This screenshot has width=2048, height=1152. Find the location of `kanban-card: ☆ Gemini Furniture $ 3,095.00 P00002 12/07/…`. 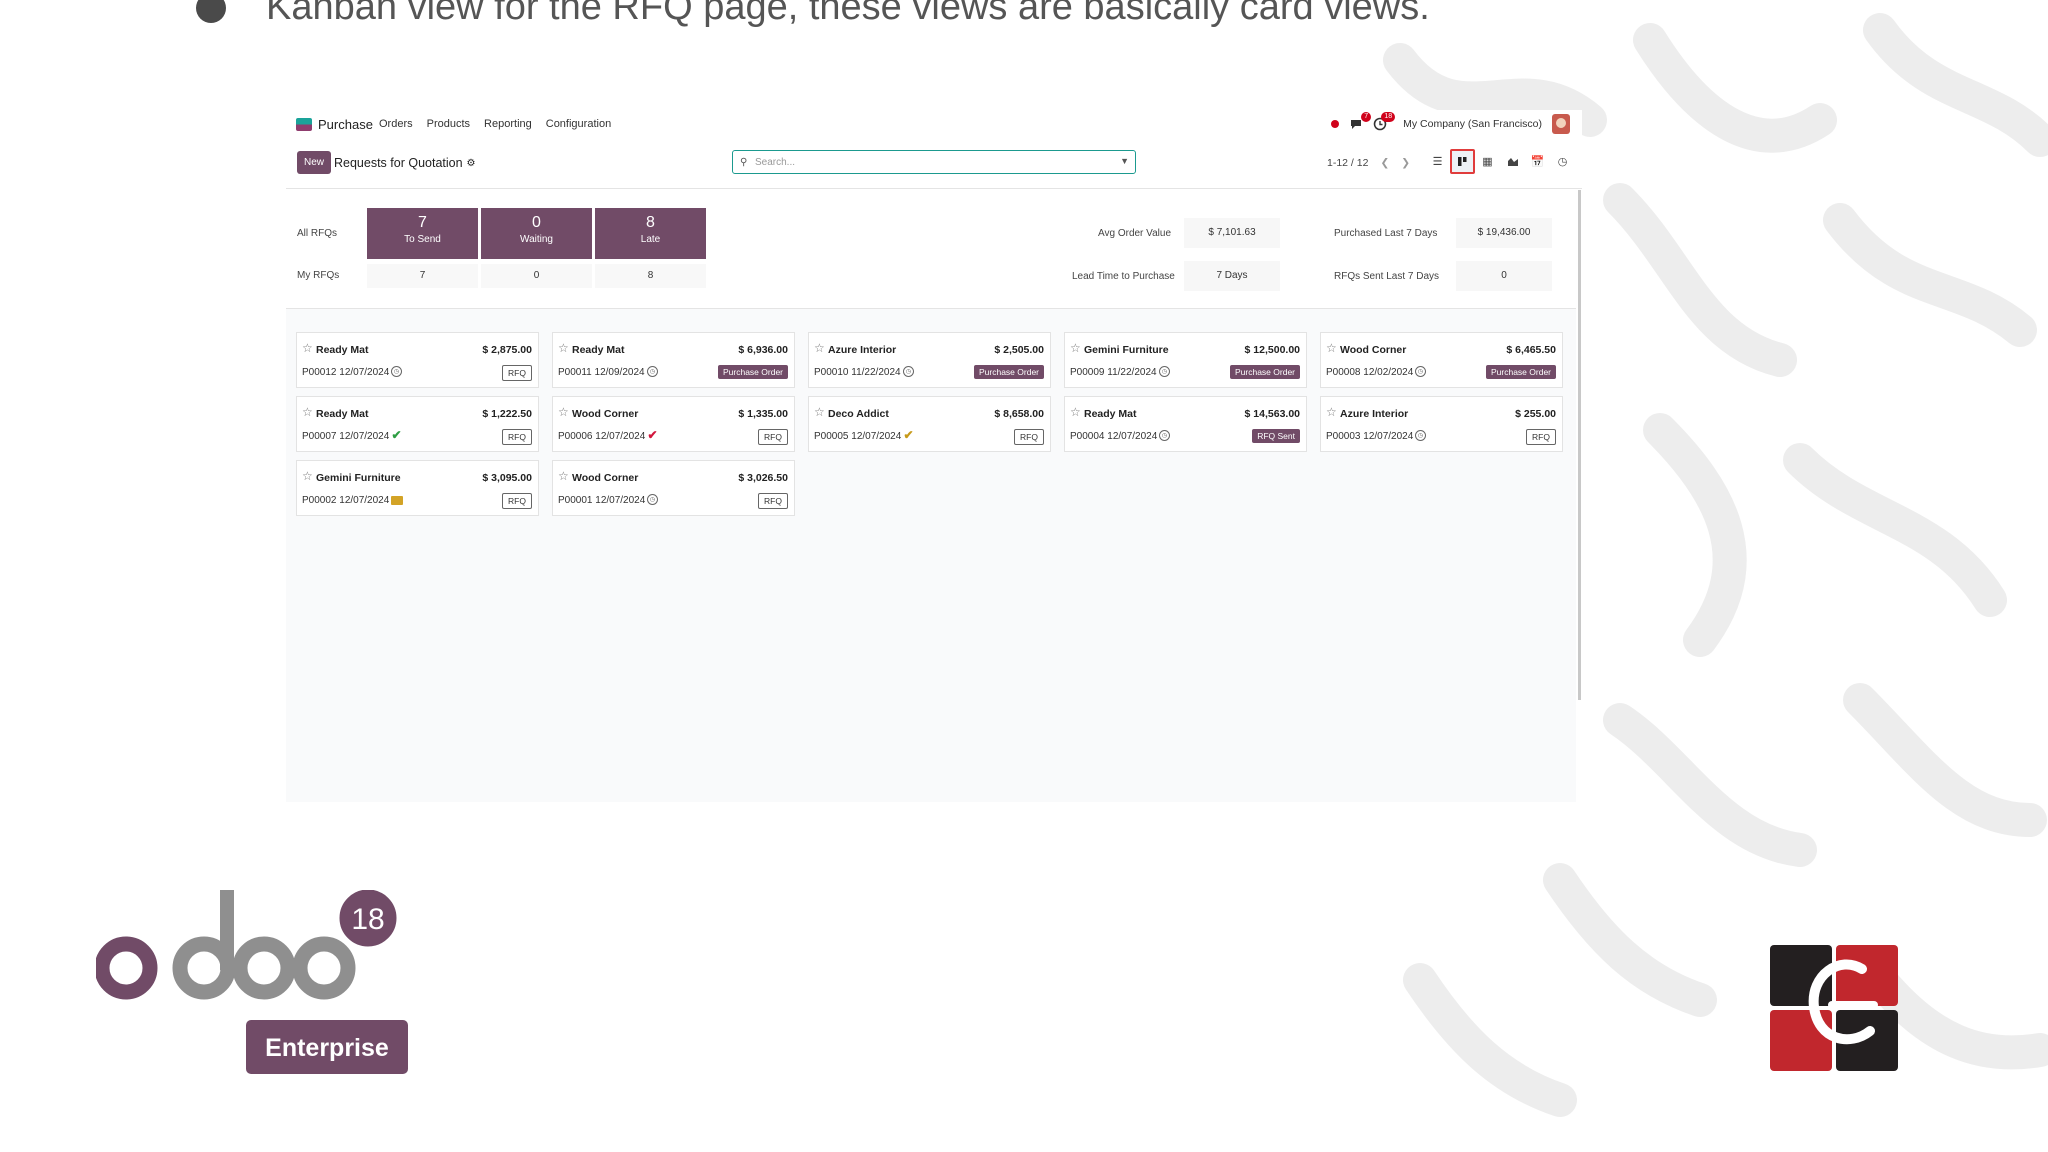

kanban-card: ☆ Gemini Furniture $ 3,095.00 P00002 12/07/… is located at coordinates (417, 488).